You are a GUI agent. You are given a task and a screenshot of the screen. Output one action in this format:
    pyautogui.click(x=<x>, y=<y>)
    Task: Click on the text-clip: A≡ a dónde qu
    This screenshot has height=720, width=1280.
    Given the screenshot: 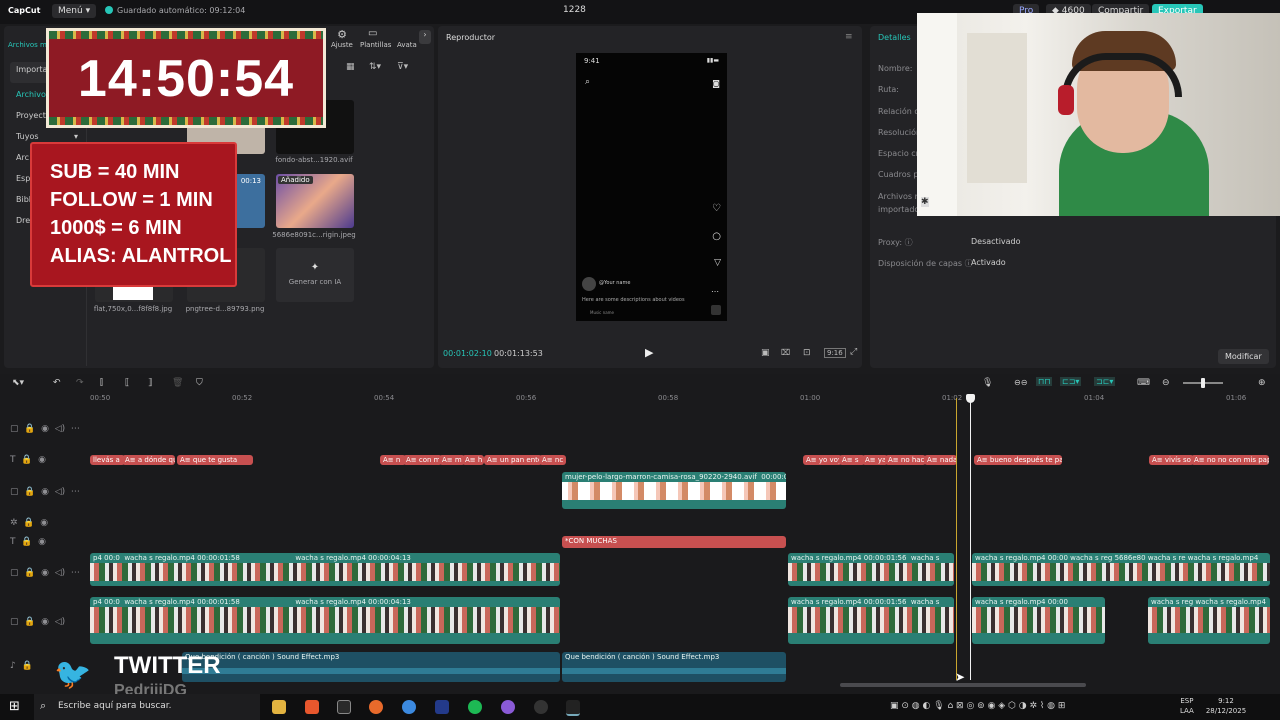 What is the action you would take?
    pyautogui.click(x=148, y=460)
    